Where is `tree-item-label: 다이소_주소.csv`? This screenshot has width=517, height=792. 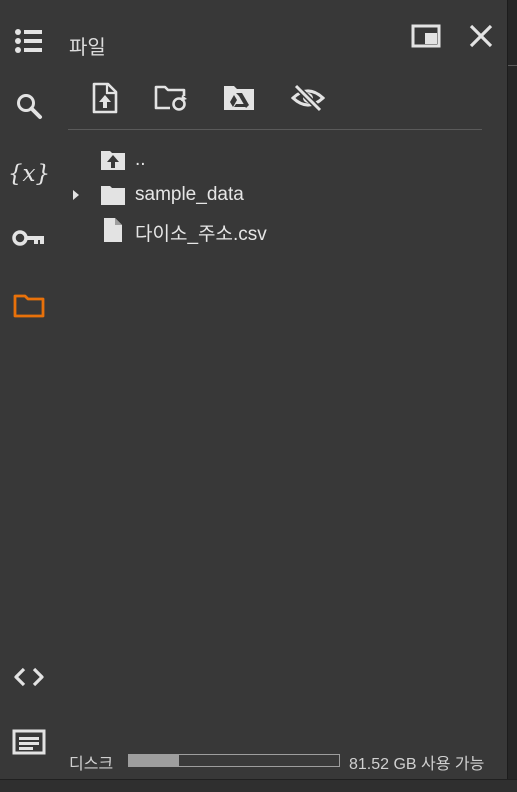
tree-item-label: 다이소_주소.csv is located at coordinates (201, 234).